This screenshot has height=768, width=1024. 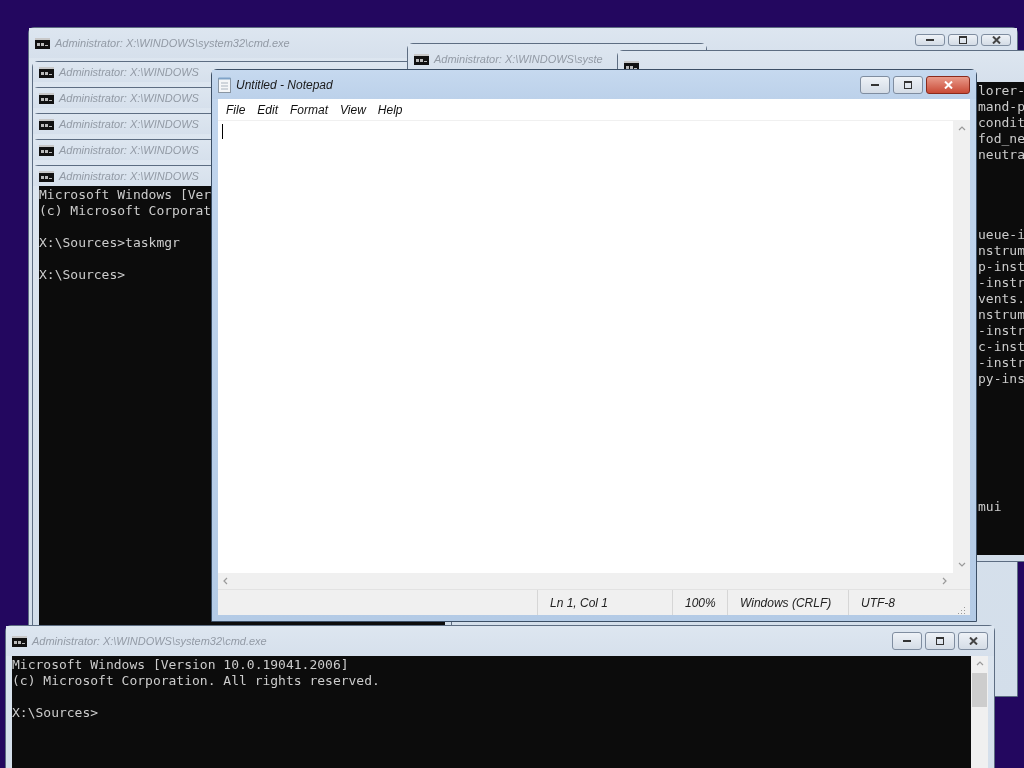 I want to click on console-line: Microsoft Windows [Version 10.0.19041.2006], so click(x=180, y=665).